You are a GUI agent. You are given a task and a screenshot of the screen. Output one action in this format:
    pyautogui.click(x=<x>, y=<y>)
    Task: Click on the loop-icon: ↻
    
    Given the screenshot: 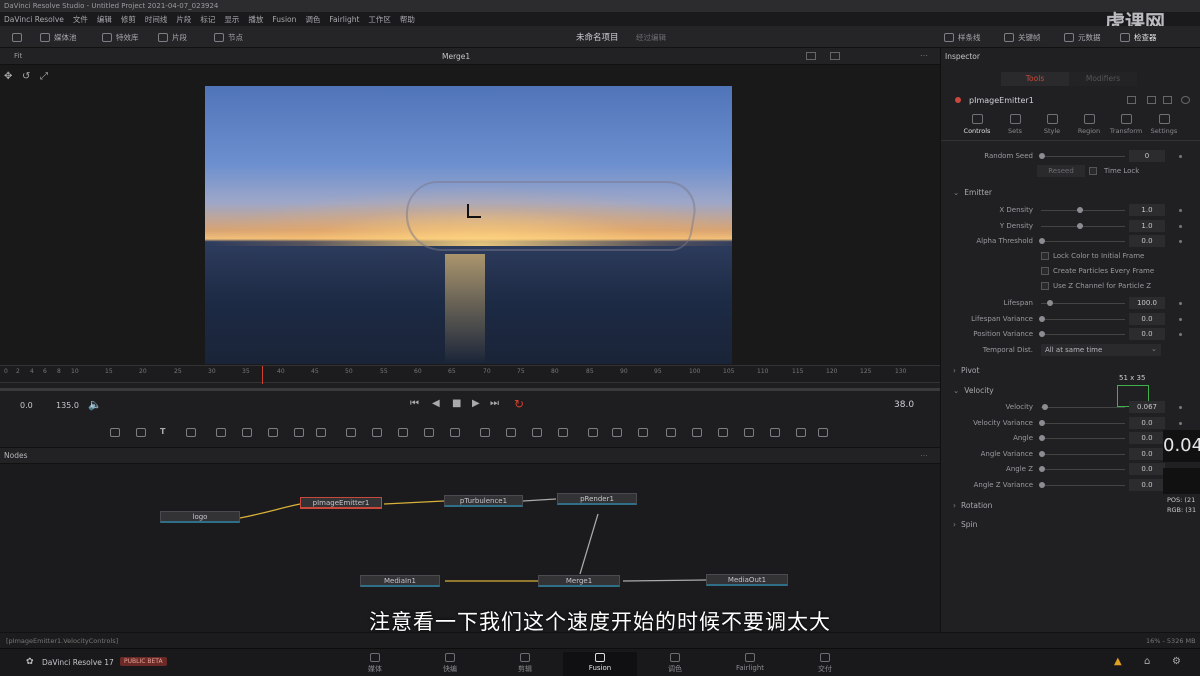 What is the action you would take?
    pyautogui.click(x=519, y=404)
    